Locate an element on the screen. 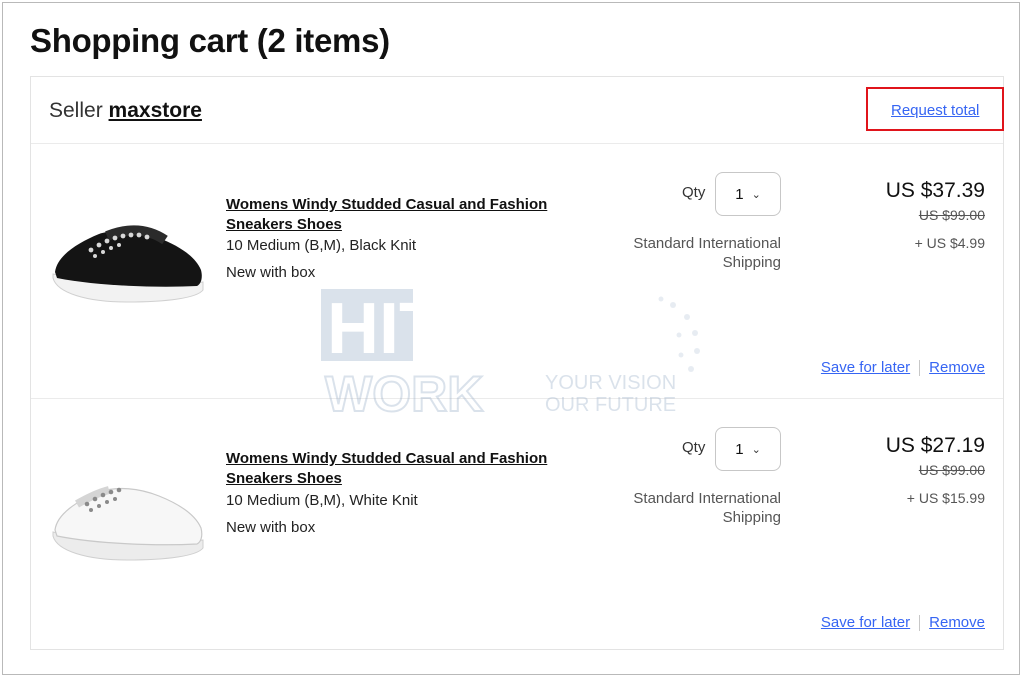  request-total-link: Request total is located at coordinates (935, 110).